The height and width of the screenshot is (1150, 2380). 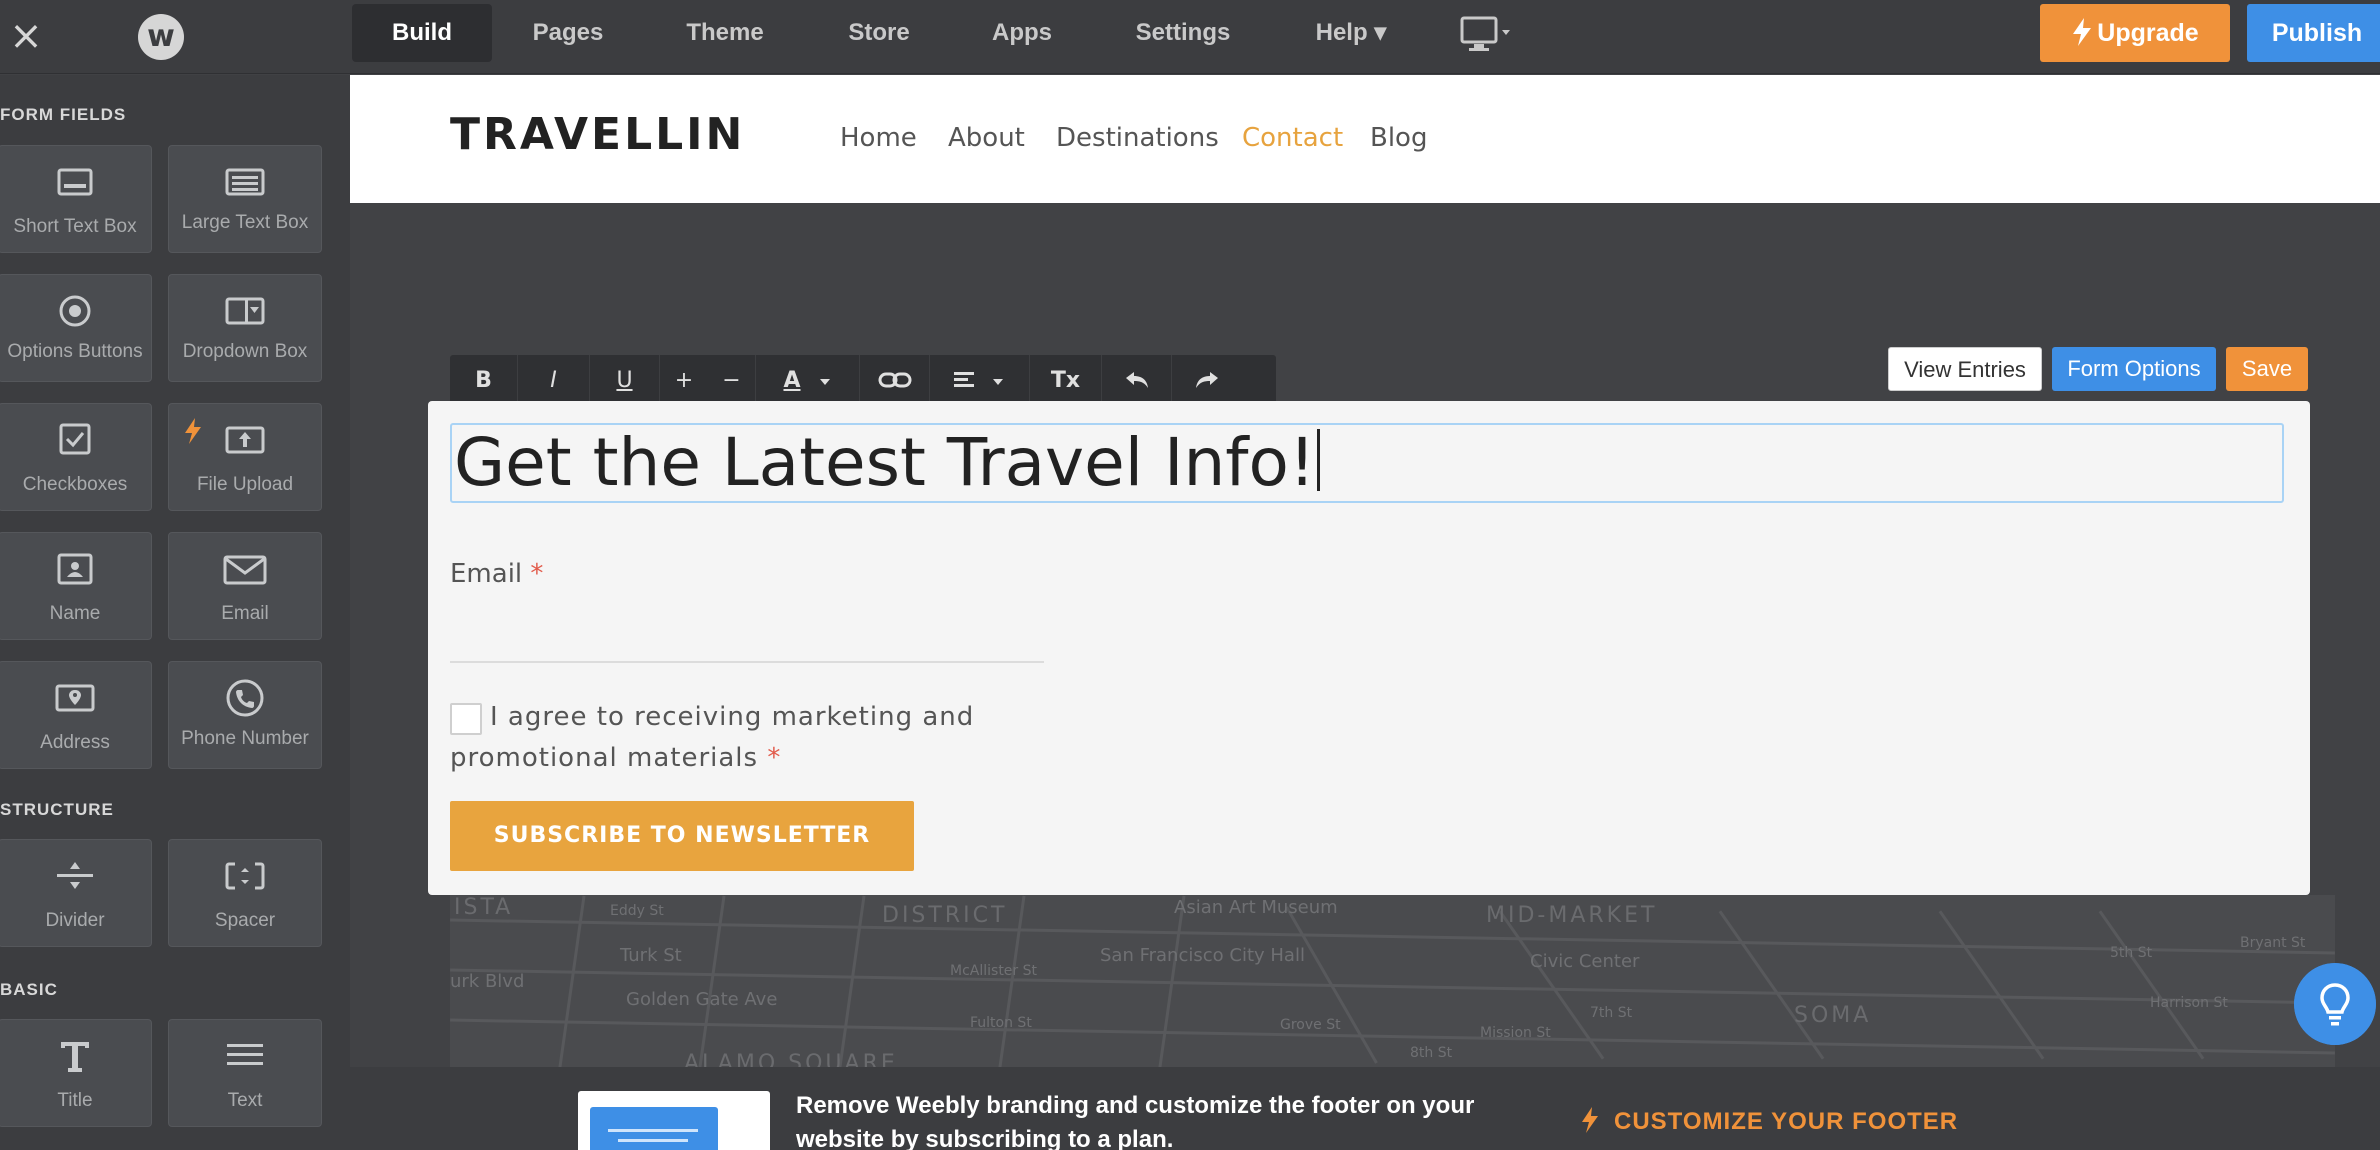 I want to click on tab-settings: Settings, so click(x=1183, y=33).